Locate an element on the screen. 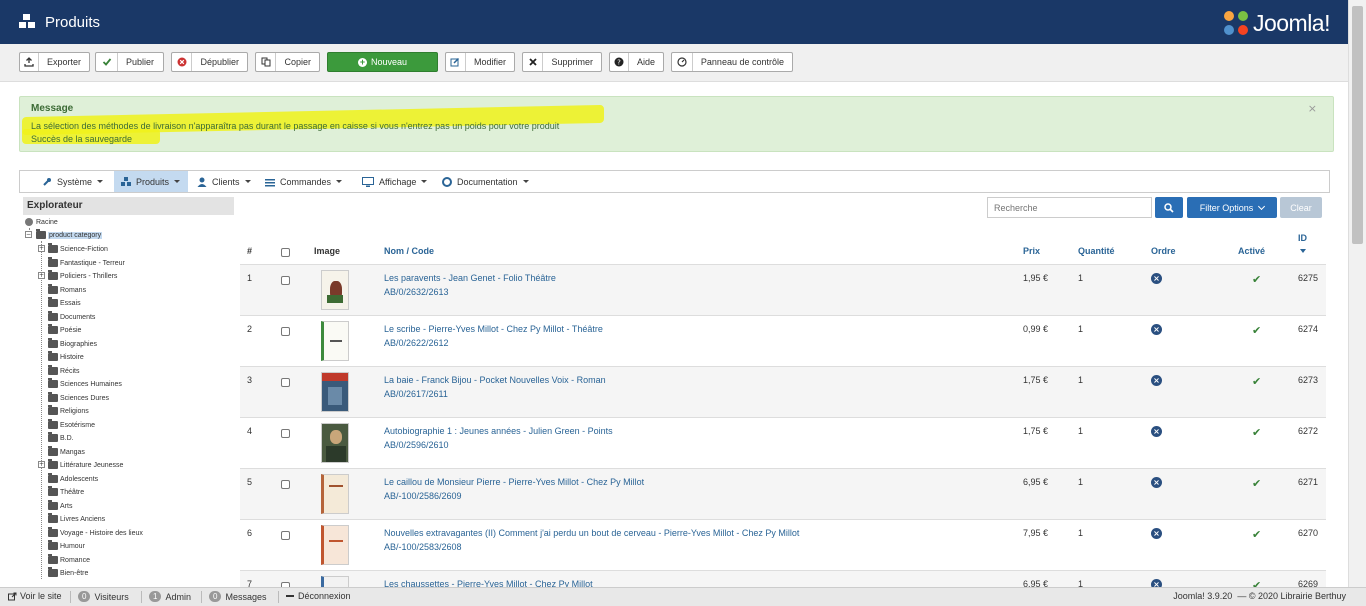 The width and height of the screenshot is (1366, 606). export-button: Exporter is located at coordinates (54, 62).